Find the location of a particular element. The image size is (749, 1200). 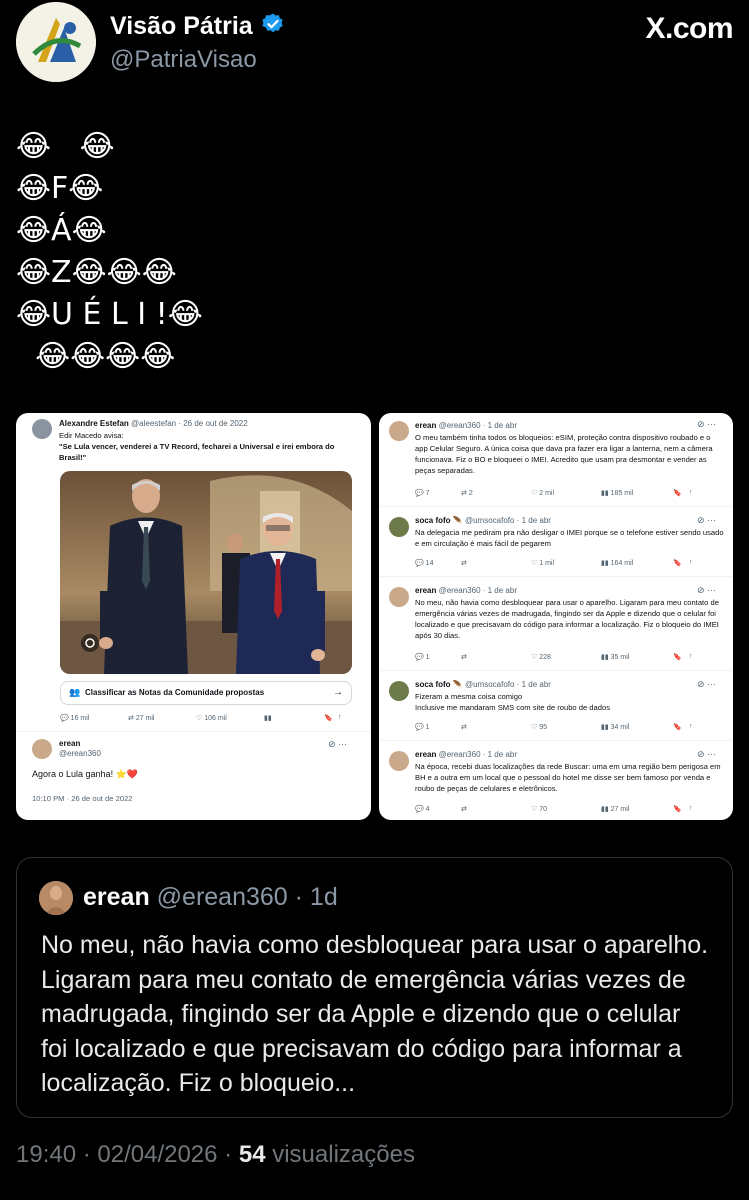

reply-count: 💬 4 is located at coordinates (438, 809).